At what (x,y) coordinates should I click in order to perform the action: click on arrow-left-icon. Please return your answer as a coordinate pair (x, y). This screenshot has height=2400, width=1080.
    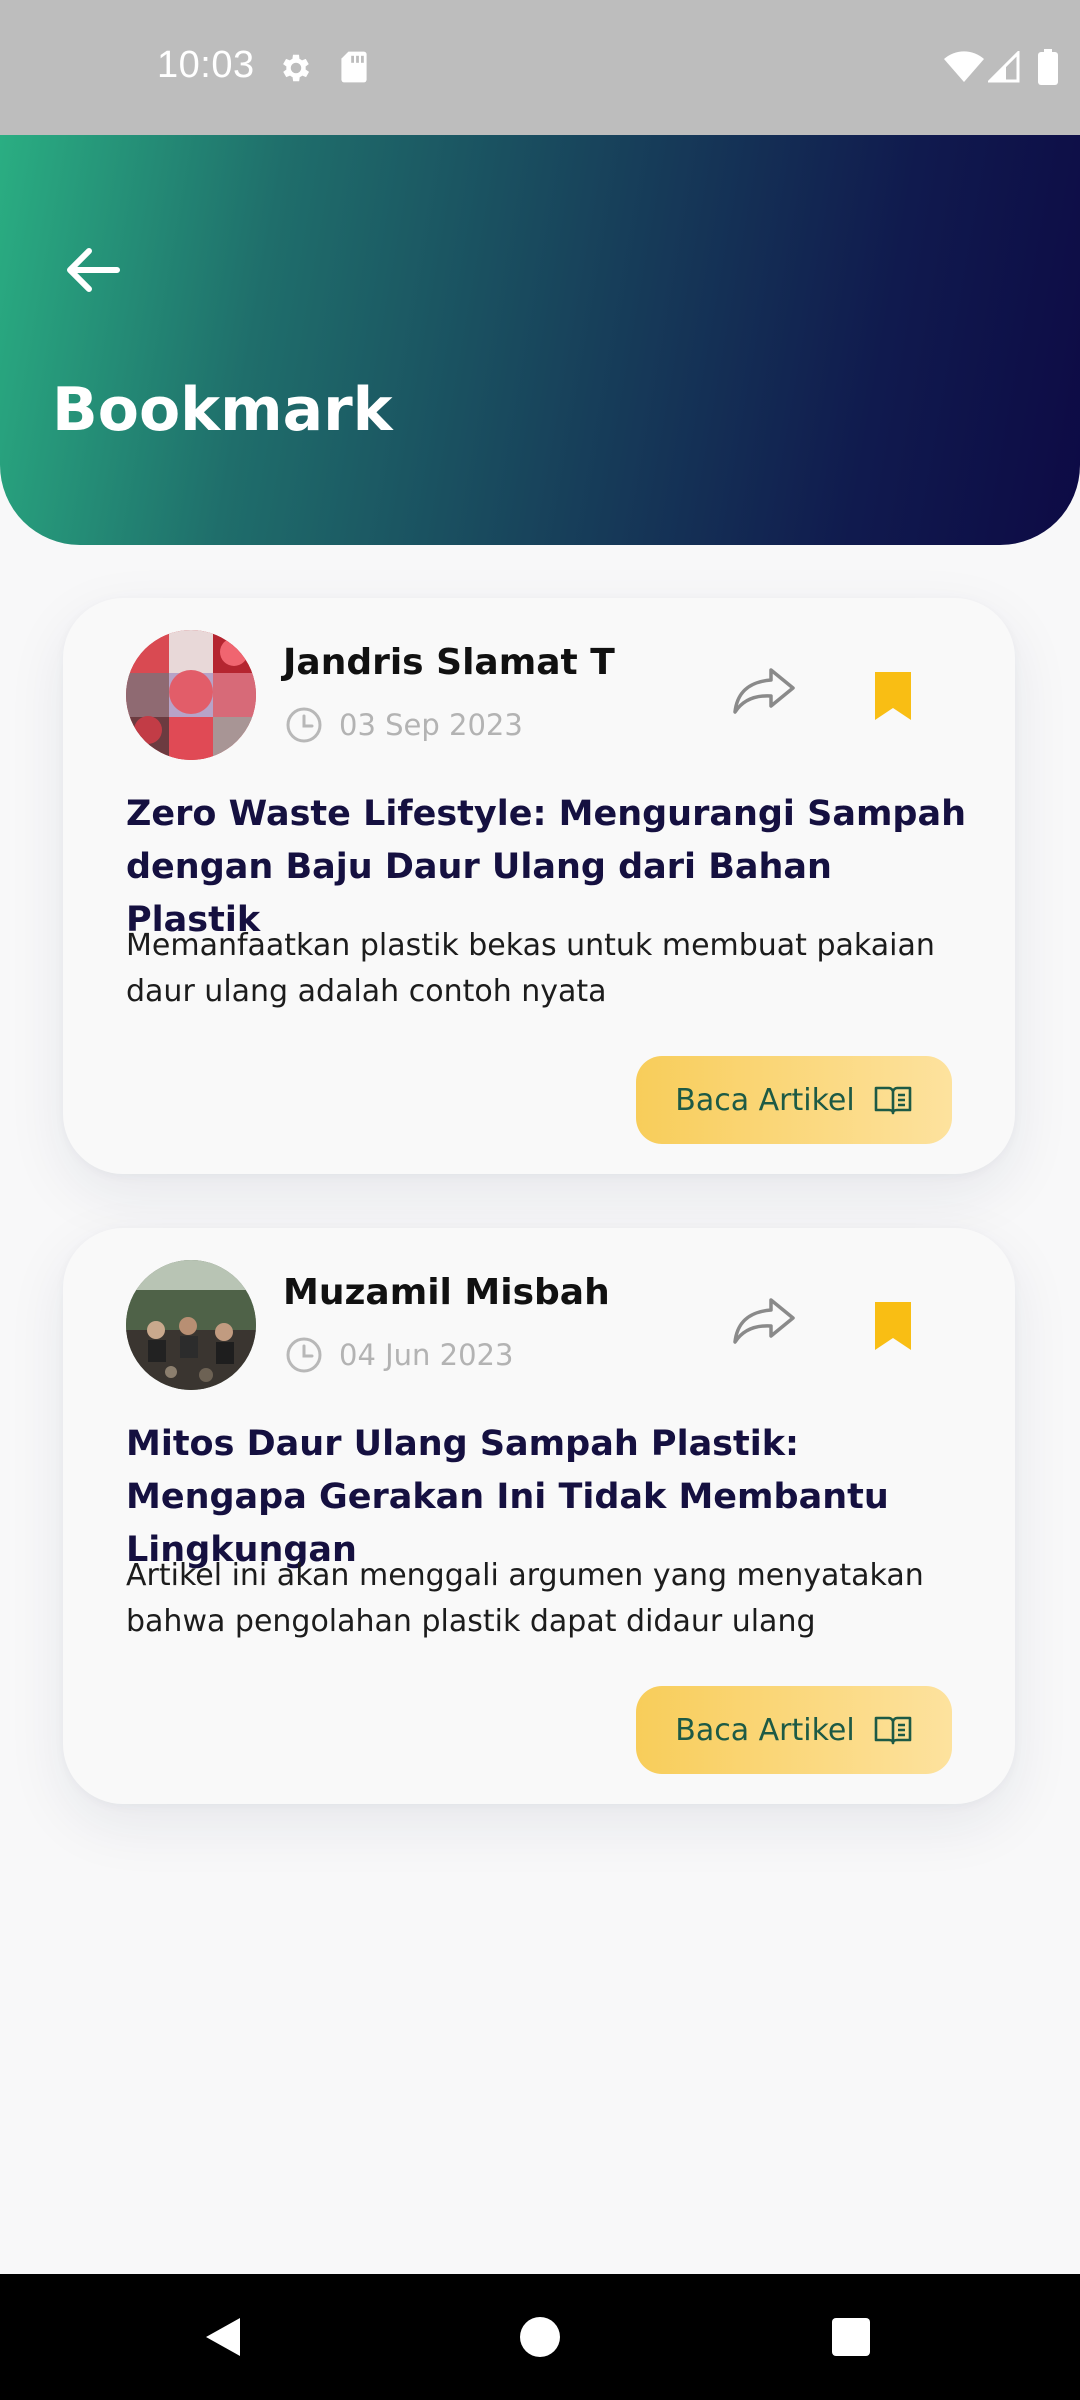
    Looking at the image, I should click on (93, 270).